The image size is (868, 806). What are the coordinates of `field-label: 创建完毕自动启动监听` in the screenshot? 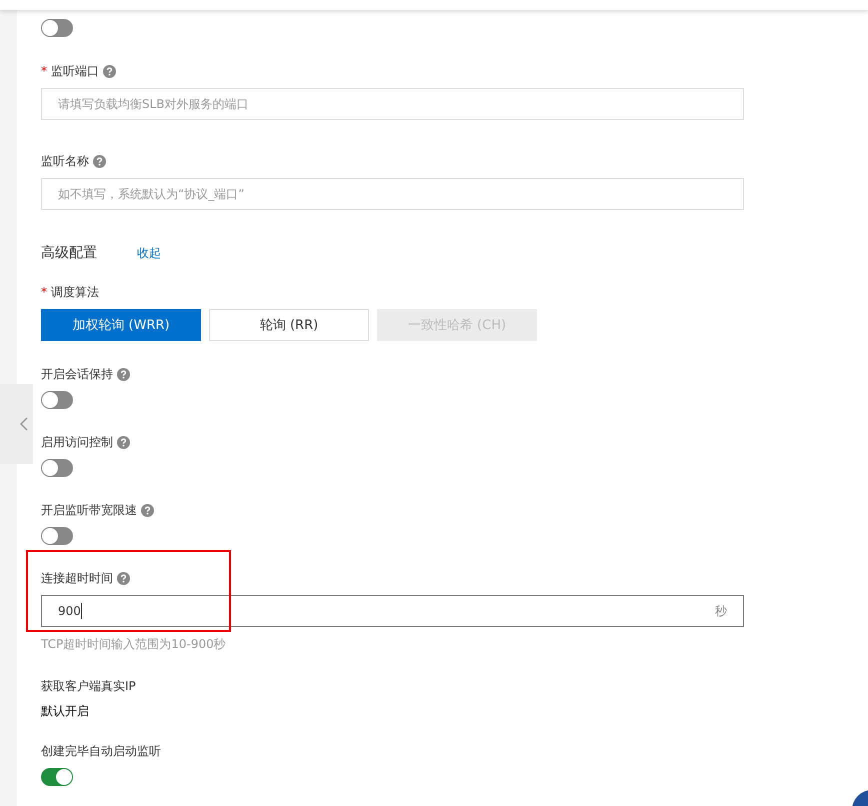 It's located at (101, 751).